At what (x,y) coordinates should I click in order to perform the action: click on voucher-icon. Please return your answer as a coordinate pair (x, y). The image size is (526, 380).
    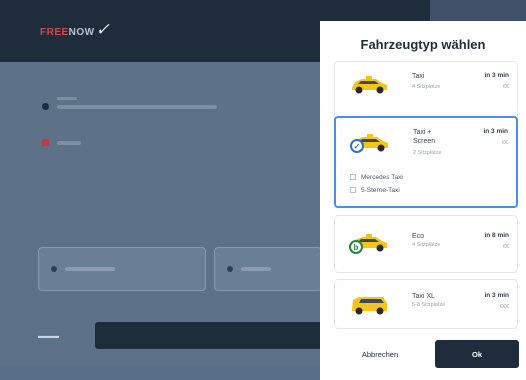
    Looking at the image, I should click on (230, 269).